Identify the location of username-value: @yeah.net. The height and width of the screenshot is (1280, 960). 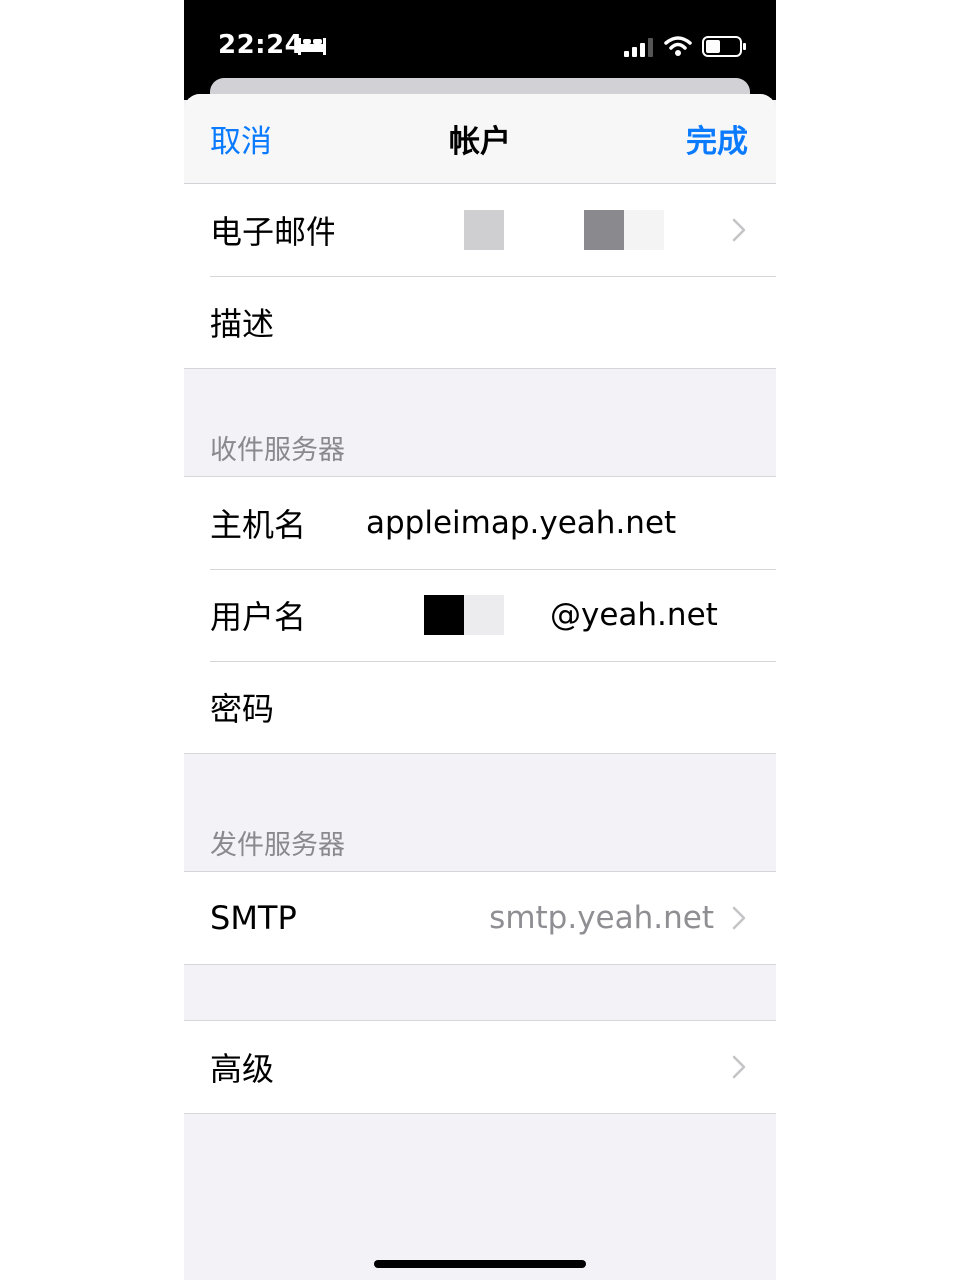
(634, 615).